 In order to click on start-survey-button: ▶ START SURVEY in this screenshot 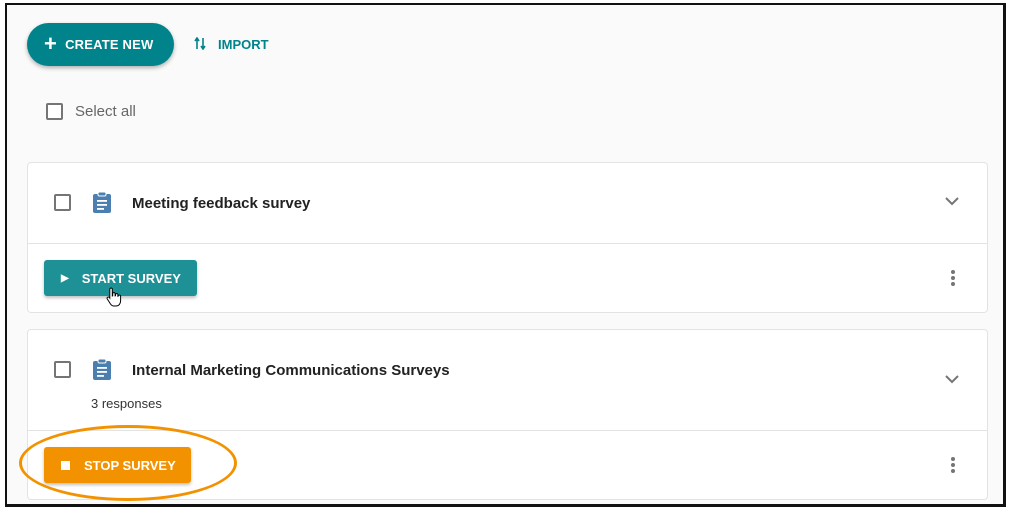, I will do `click(120, 278)`.